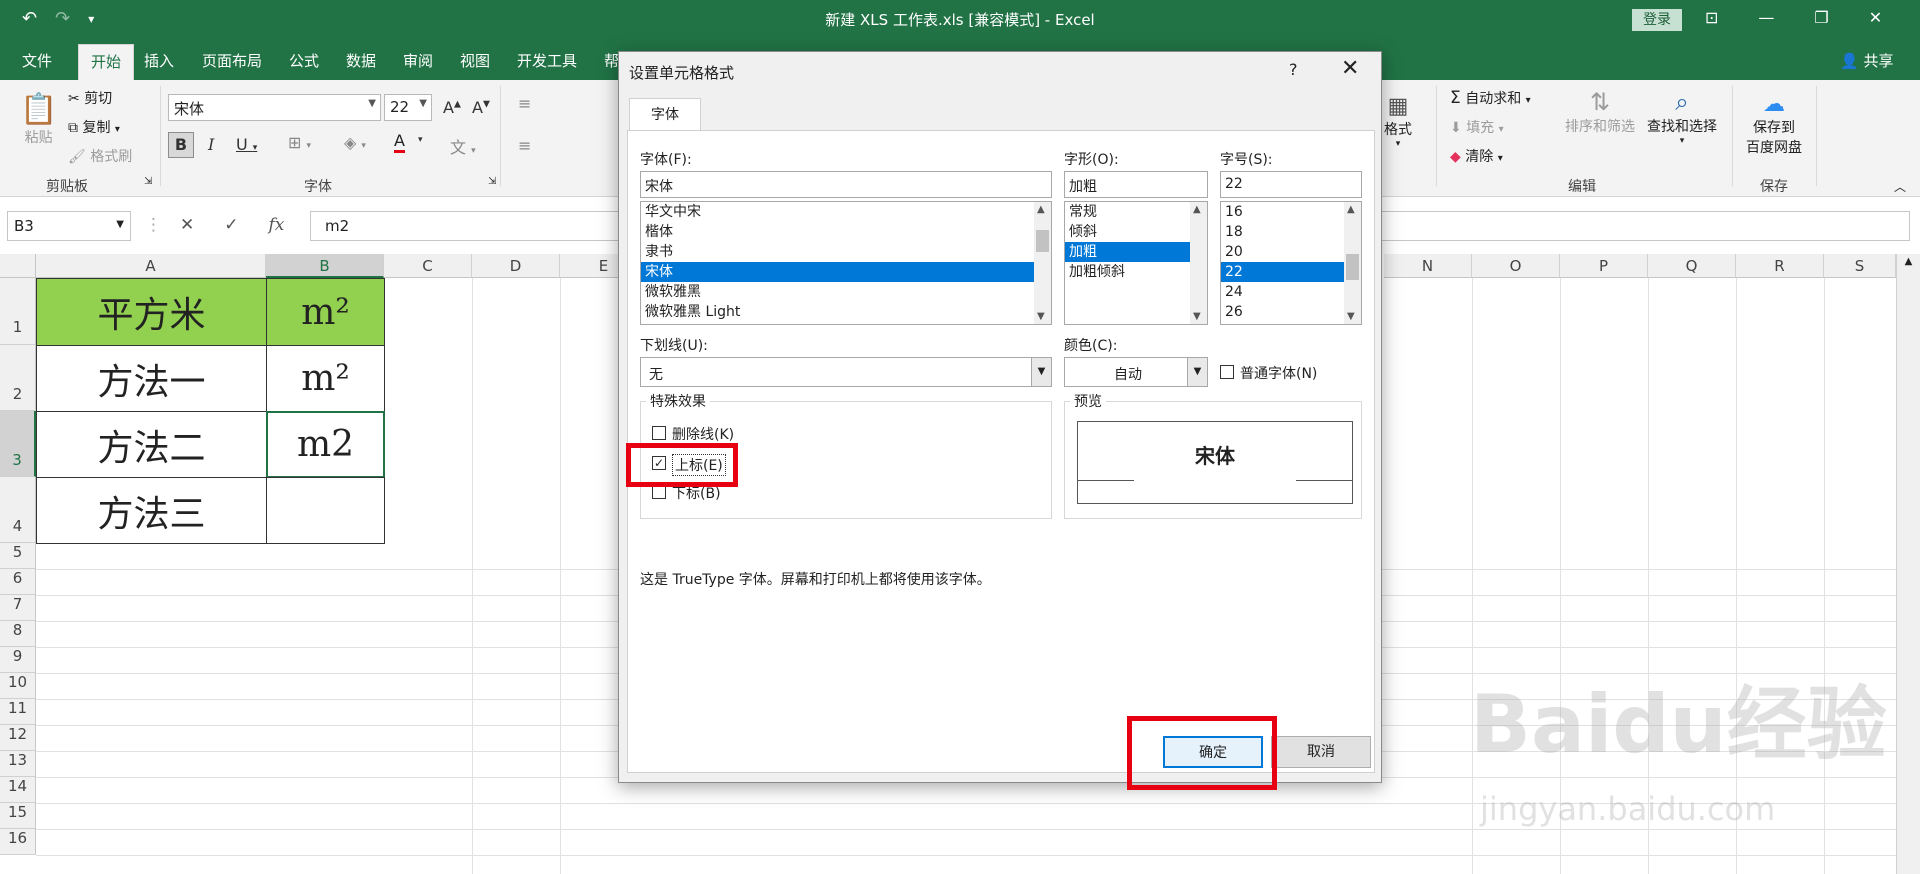 The width and height of the screenshot is (1920, 874). What do you see at coordinates (18, 764) in the screenshot?
I see `row-header: 13` at bounding box center [18, 764].